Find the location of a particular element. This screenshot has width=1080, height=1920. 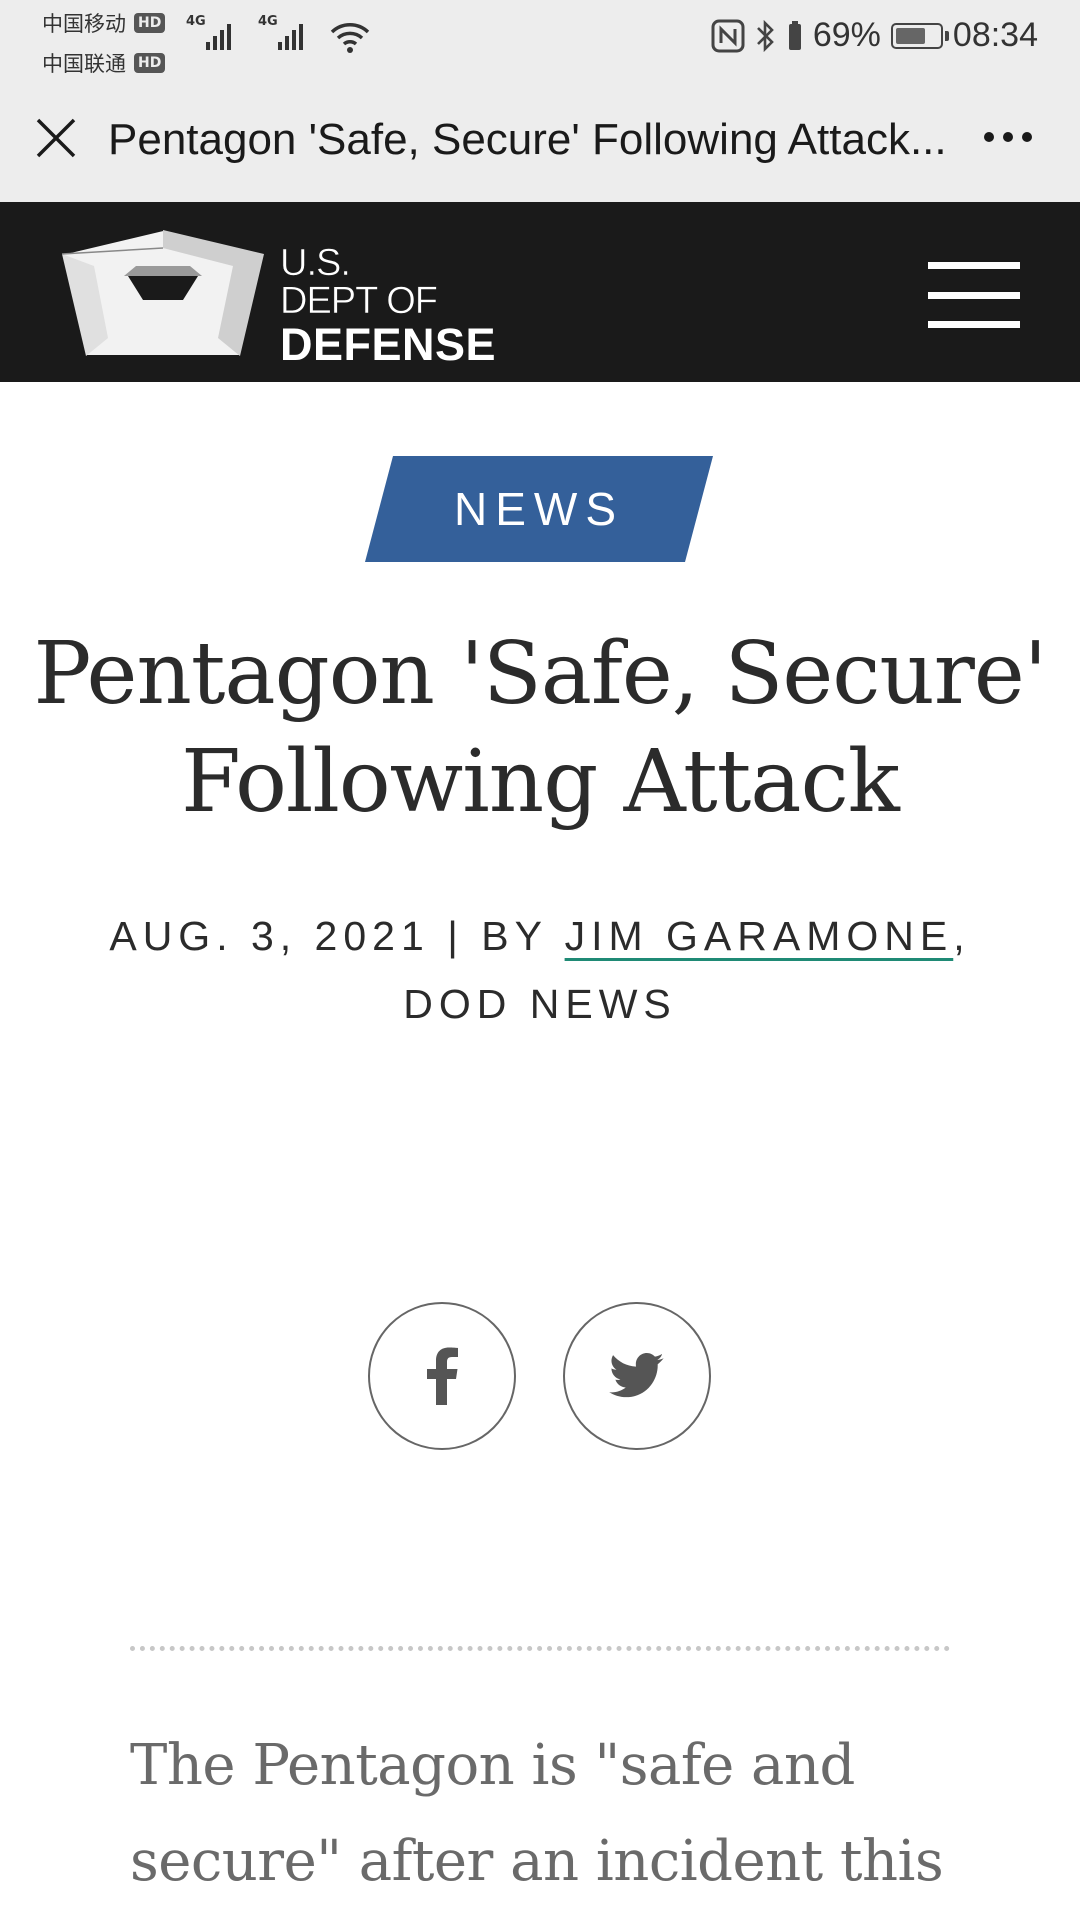

bluetooth-icon is located at coordinates (765, 35).